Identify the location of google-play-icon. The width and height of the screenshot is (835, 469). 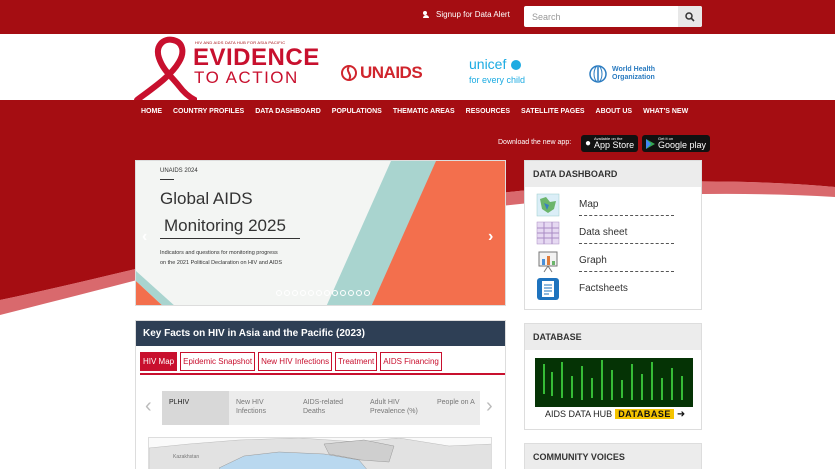
(650, 143).